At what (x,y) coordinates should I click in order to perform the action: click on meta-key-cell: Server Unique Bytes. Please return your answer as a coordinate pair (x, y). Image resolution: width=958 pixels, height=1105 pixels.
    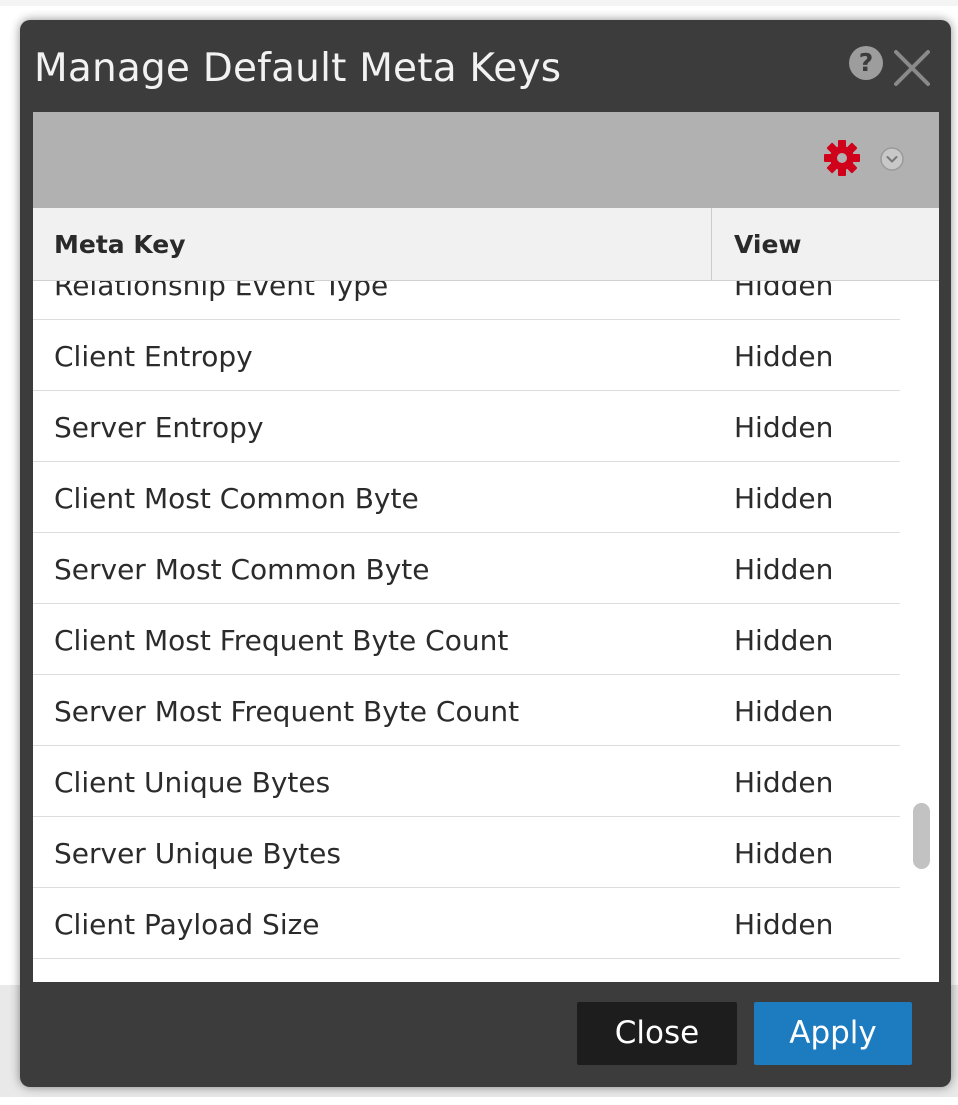
    Looking at the image, I should click on (197, 853).